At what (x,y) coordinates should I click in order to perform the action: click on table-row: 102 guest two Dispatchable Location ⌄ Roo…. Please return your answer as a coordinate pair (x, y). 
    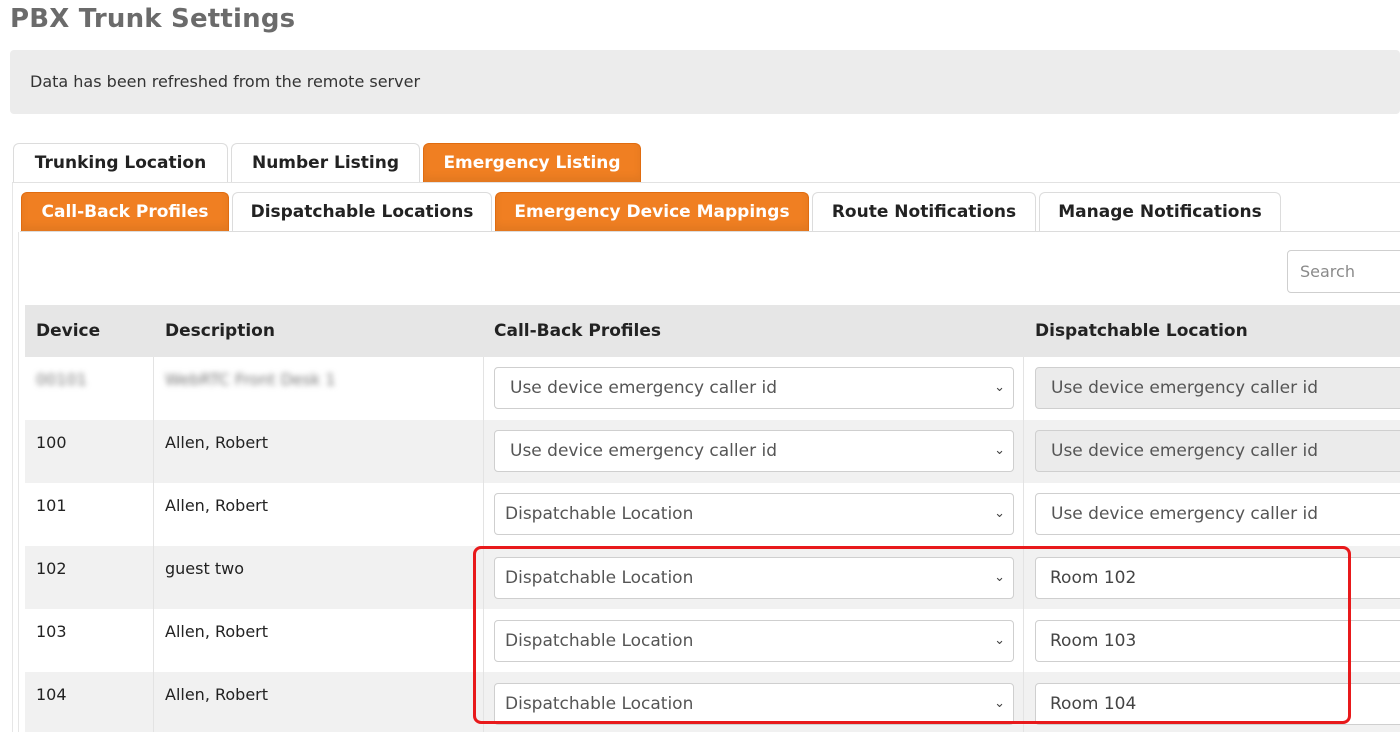
    Looking at the image, I should click on (712, 577).